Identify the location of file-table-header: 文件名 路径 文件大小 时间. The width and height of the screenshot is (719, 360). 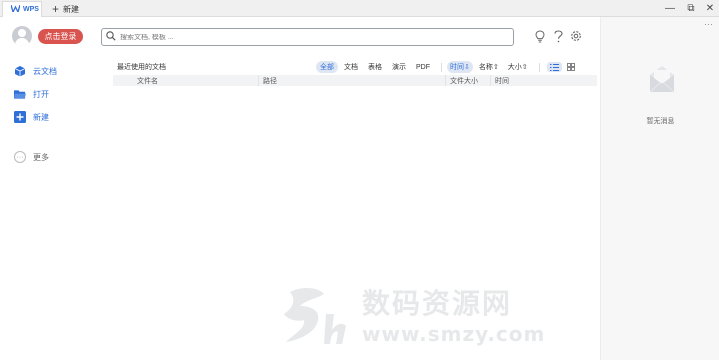
(355, 80).